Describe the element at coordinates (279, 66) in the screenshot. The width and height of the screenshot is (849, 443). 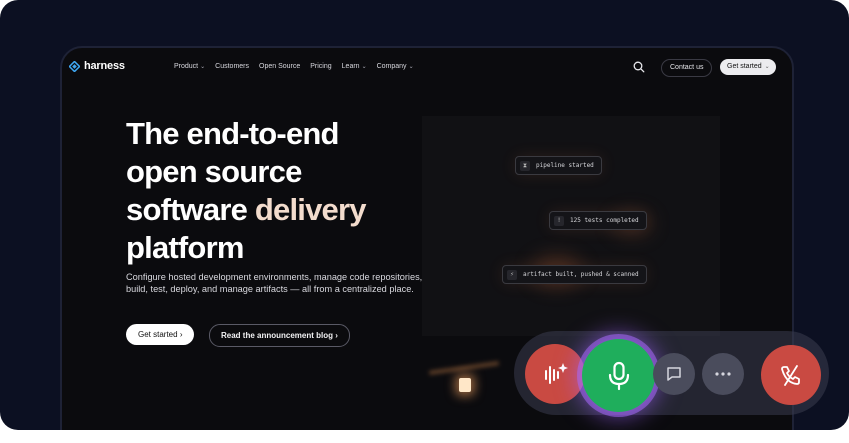
I see `nav-link-open-source: Open Source` at that location.